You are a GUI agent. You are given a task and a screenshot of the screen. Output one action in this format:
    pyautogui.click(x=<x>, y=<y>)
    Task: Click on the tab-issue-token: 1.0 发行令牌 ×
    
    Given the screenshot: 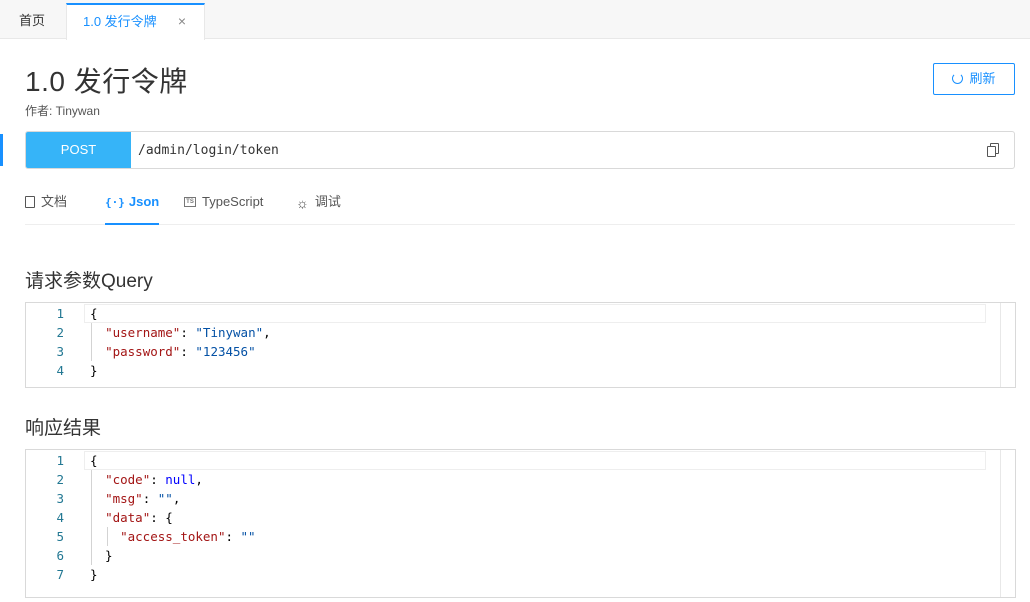 What is the action you would take?
    pyautogui.click(x=135, y=21)
    